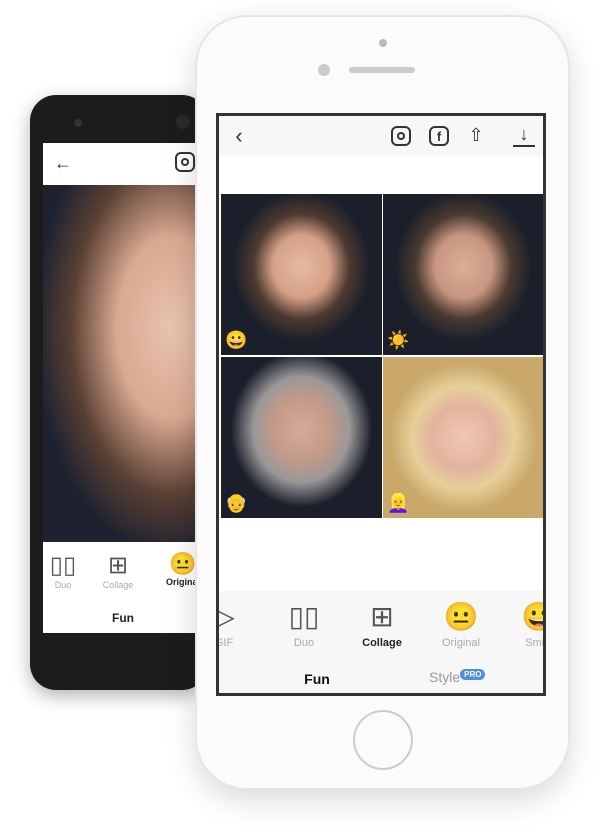 The width and height of the screenshot is (596, 827). I want to click on old-man-emoji-icon: 👴, so click(236, 503).